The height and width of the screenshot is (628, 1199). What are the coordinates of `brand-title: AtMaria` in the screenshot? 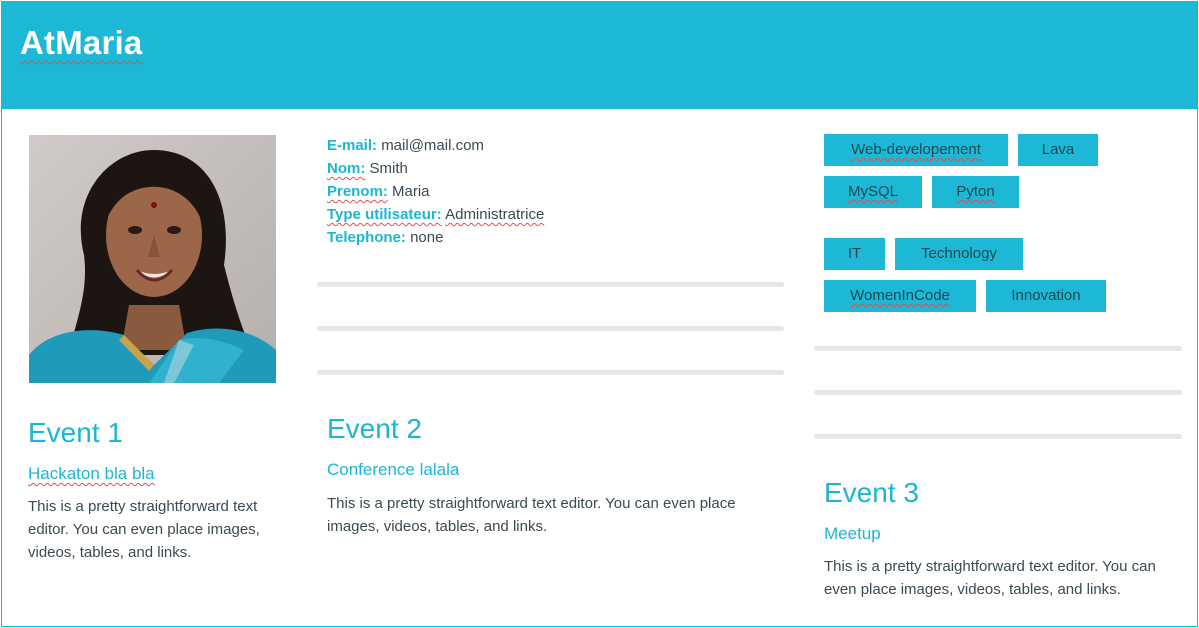 It's located at (81, 43).